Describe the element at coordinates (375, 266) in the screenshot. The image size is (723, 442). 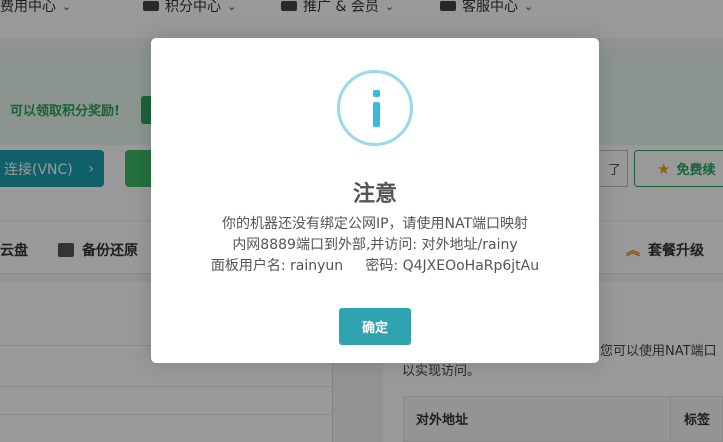
I see `dialog-message-line3: 面板用户名: rainyun 密码: Q4JXEOoHaRp6jtAu` at that location.